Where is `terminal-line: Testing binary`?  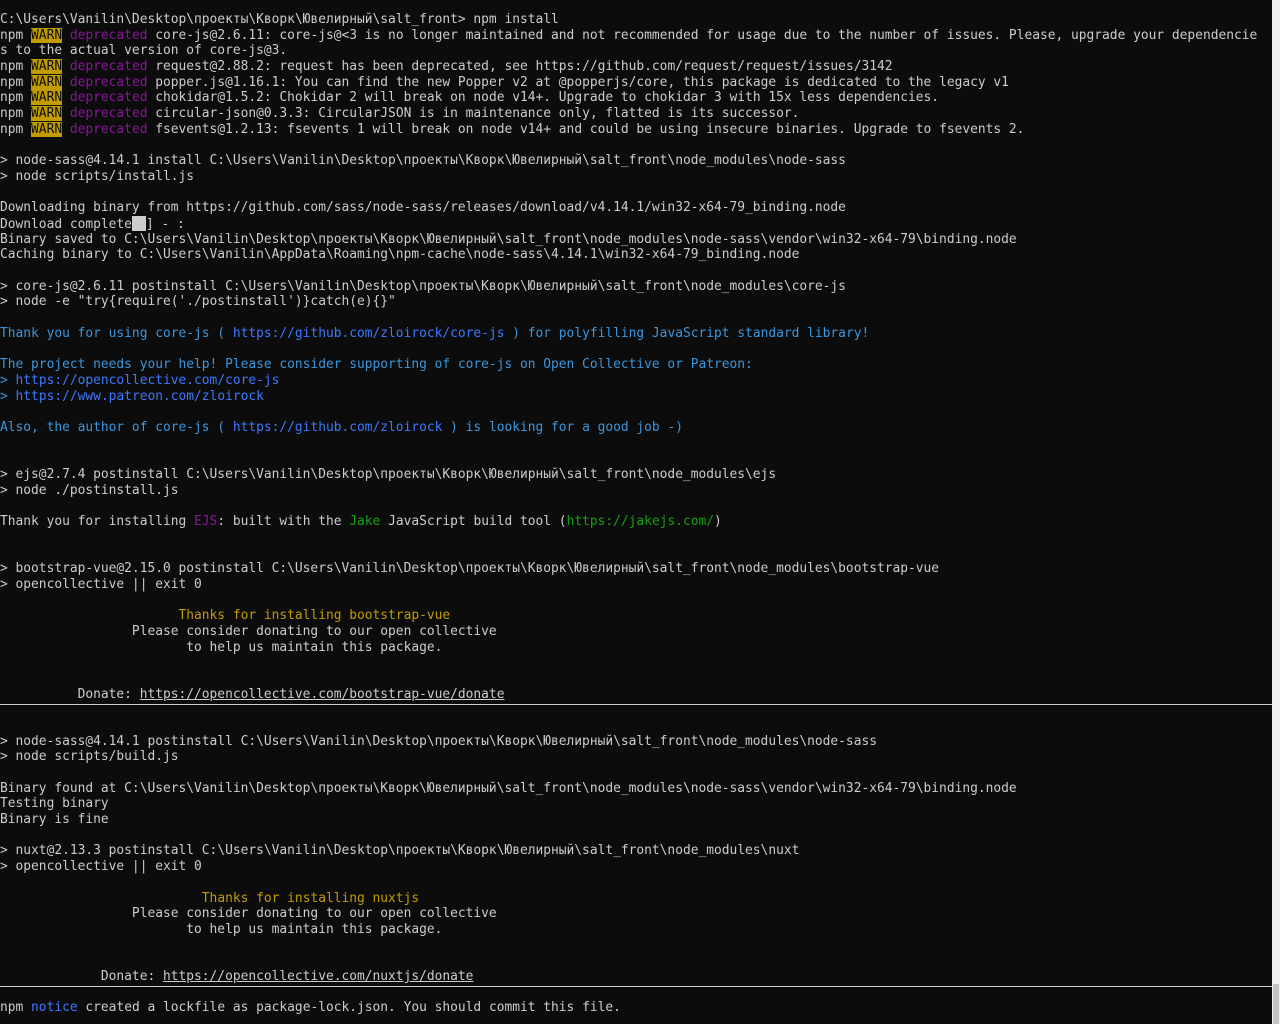 terminal-line: Testing binary is located at coordinates (636, 804).